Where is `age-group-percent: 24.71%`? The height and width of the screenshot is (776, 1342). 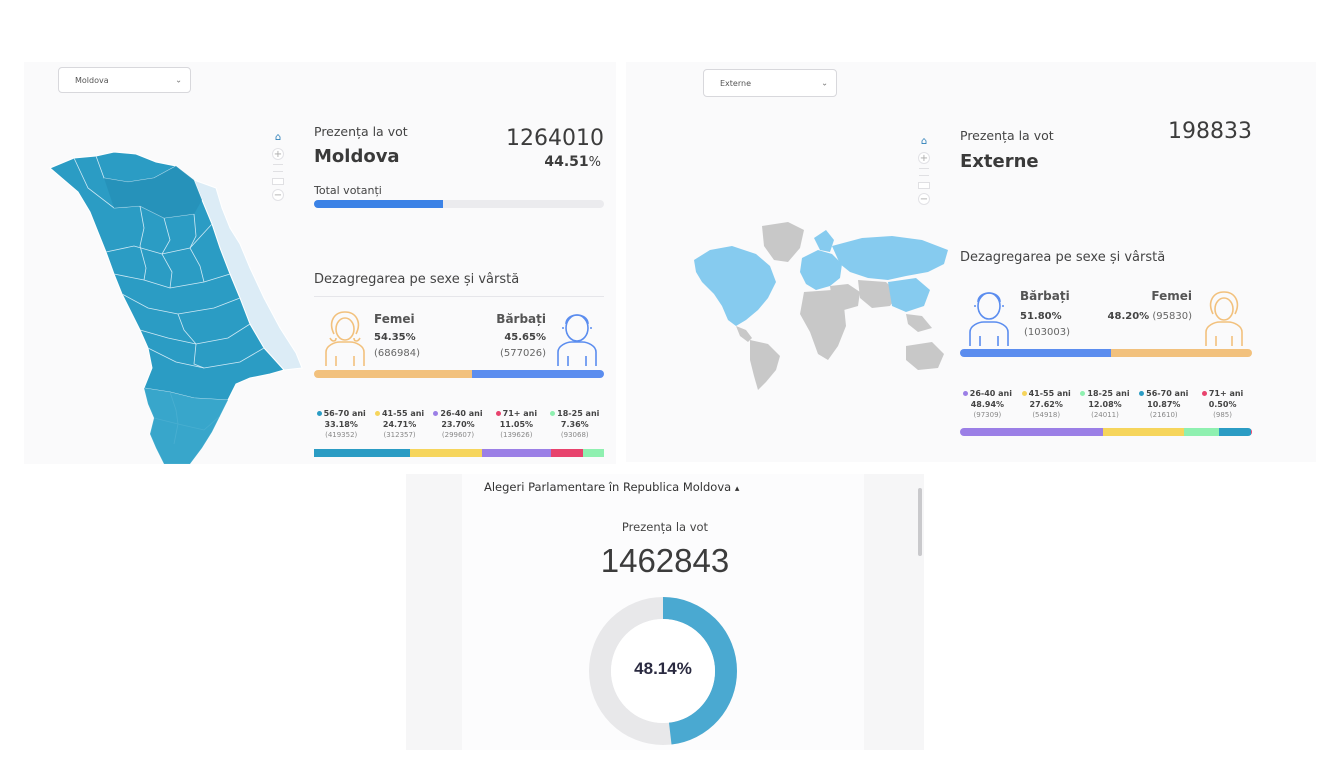 age-group-percent: 24.71% is located at coordinates (399, 424).